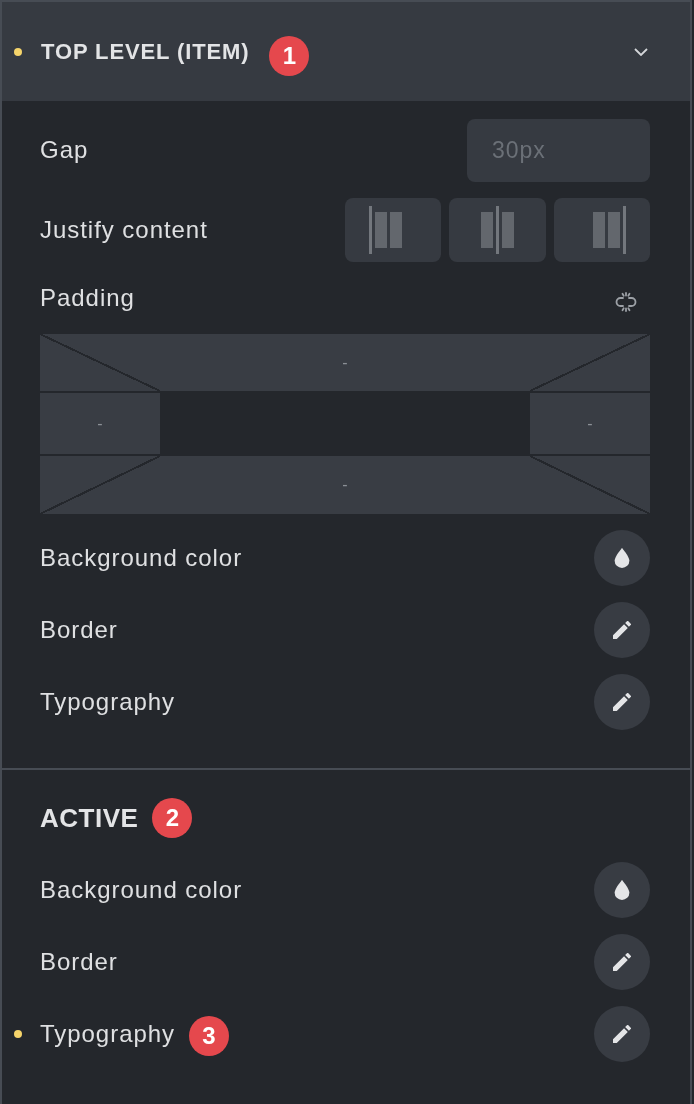 Image resolution: width=694 pixels, height=1104 pixels. What do you see at coordinates (64, 150) in the screenshot?
I see `field-label: Gap` at bounding box center [64, 150].